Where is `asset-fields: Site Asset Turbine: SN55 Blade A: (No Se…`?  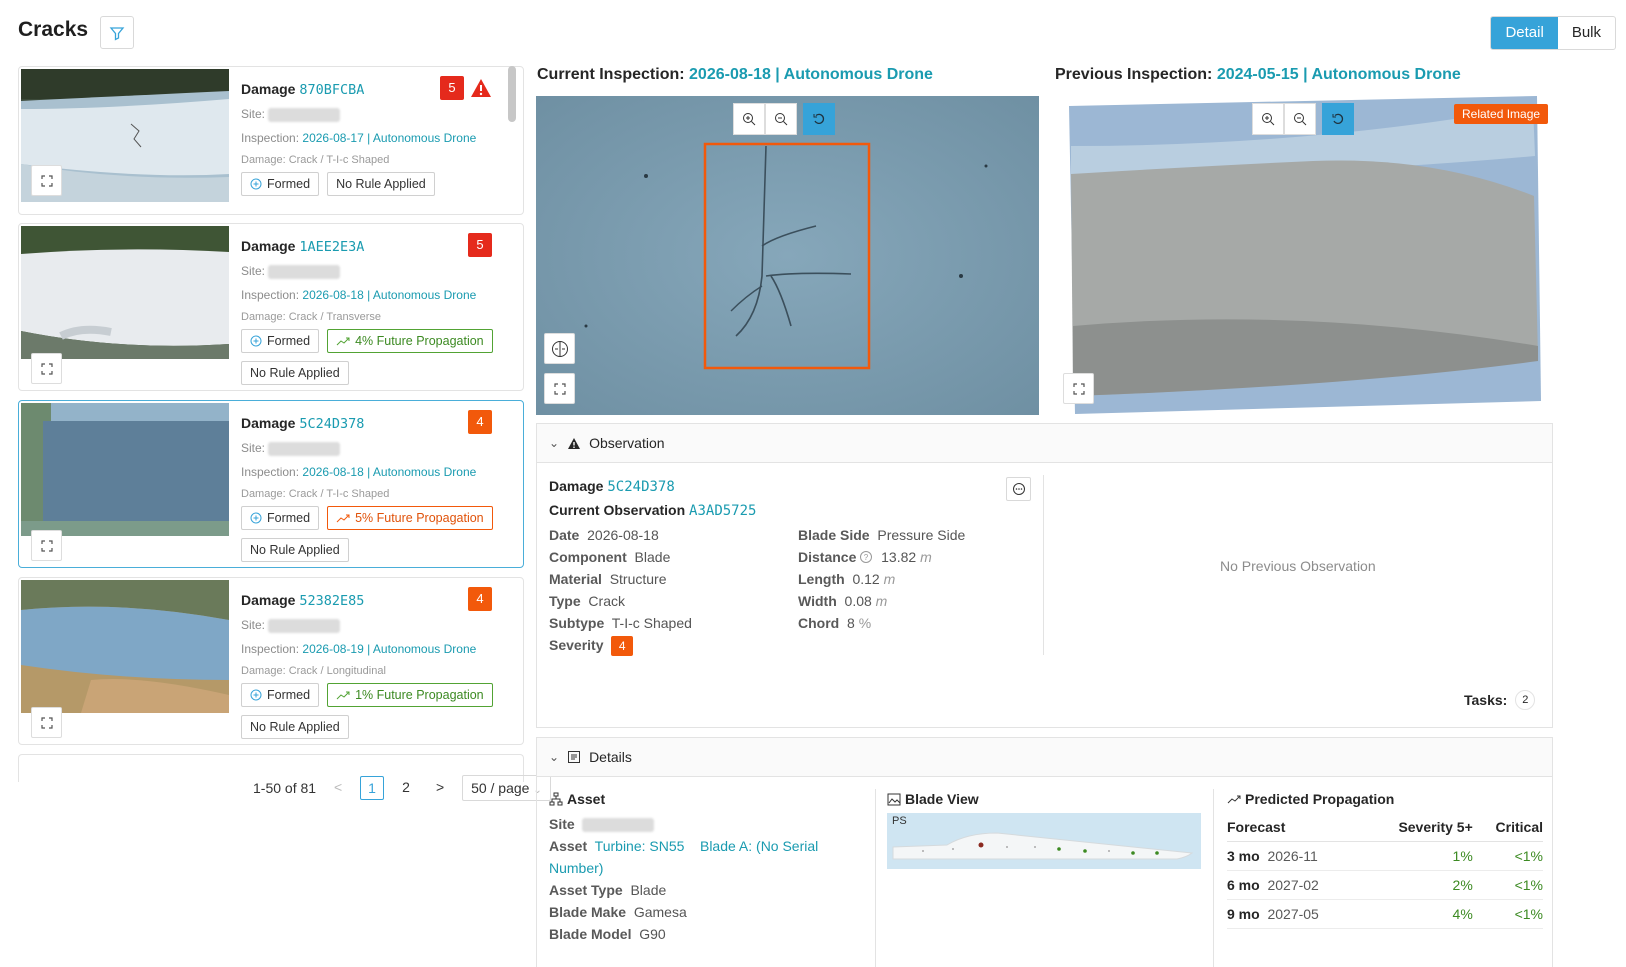
asset-fields: Site Asset Turbine: SN55 Blade A: (No Se… is located at coordinates (709, 879).